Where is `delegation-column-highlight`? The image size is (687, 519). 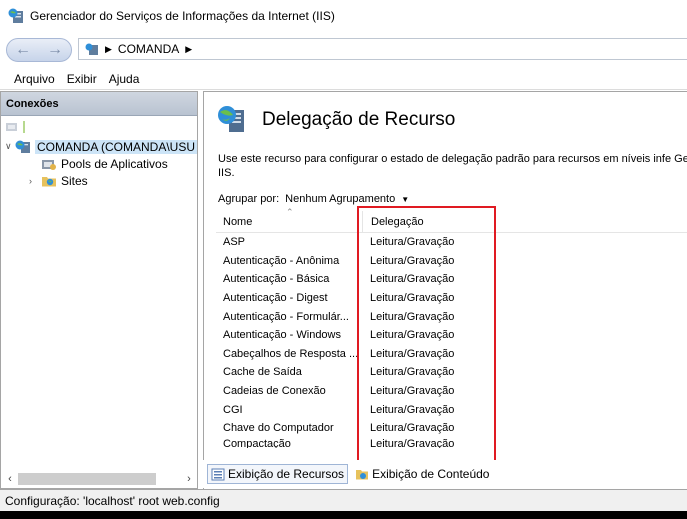
delegation-column-highlight is located at coordinates (426, 334).